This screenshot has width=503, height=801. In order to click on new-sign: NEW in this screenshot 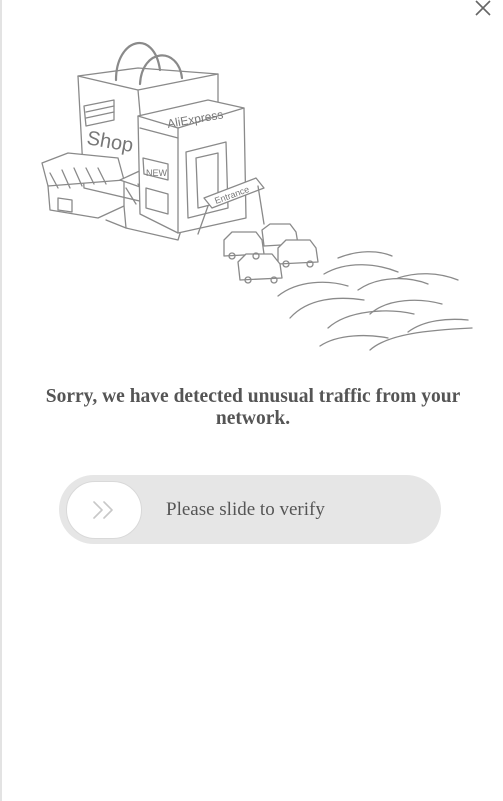, I will do `click(157, 173)`.